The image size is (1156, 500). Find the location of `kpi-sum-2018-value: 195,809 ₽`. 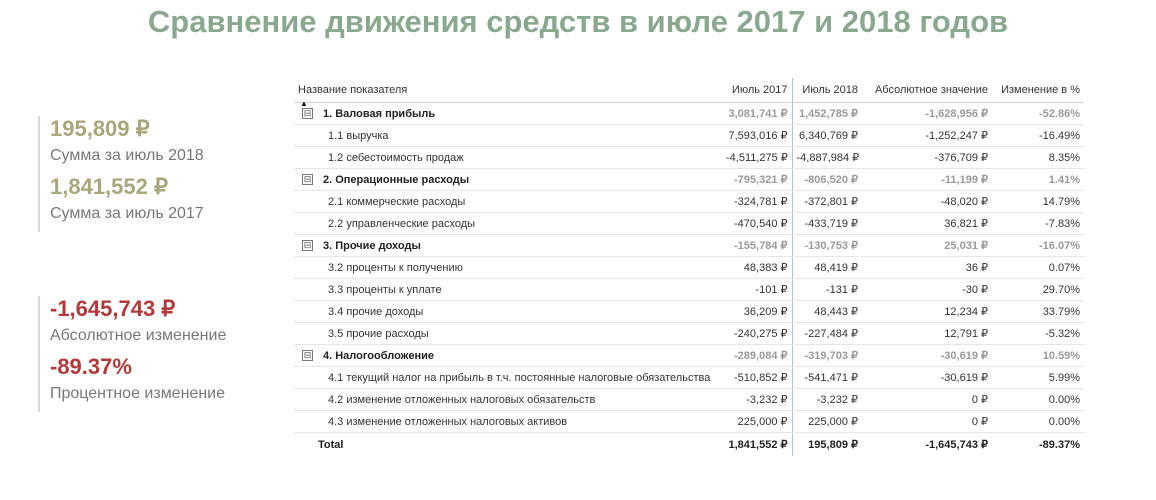

kpi-sum-2018-value: 195,809 ₽ is located at coordinates (100, 128).